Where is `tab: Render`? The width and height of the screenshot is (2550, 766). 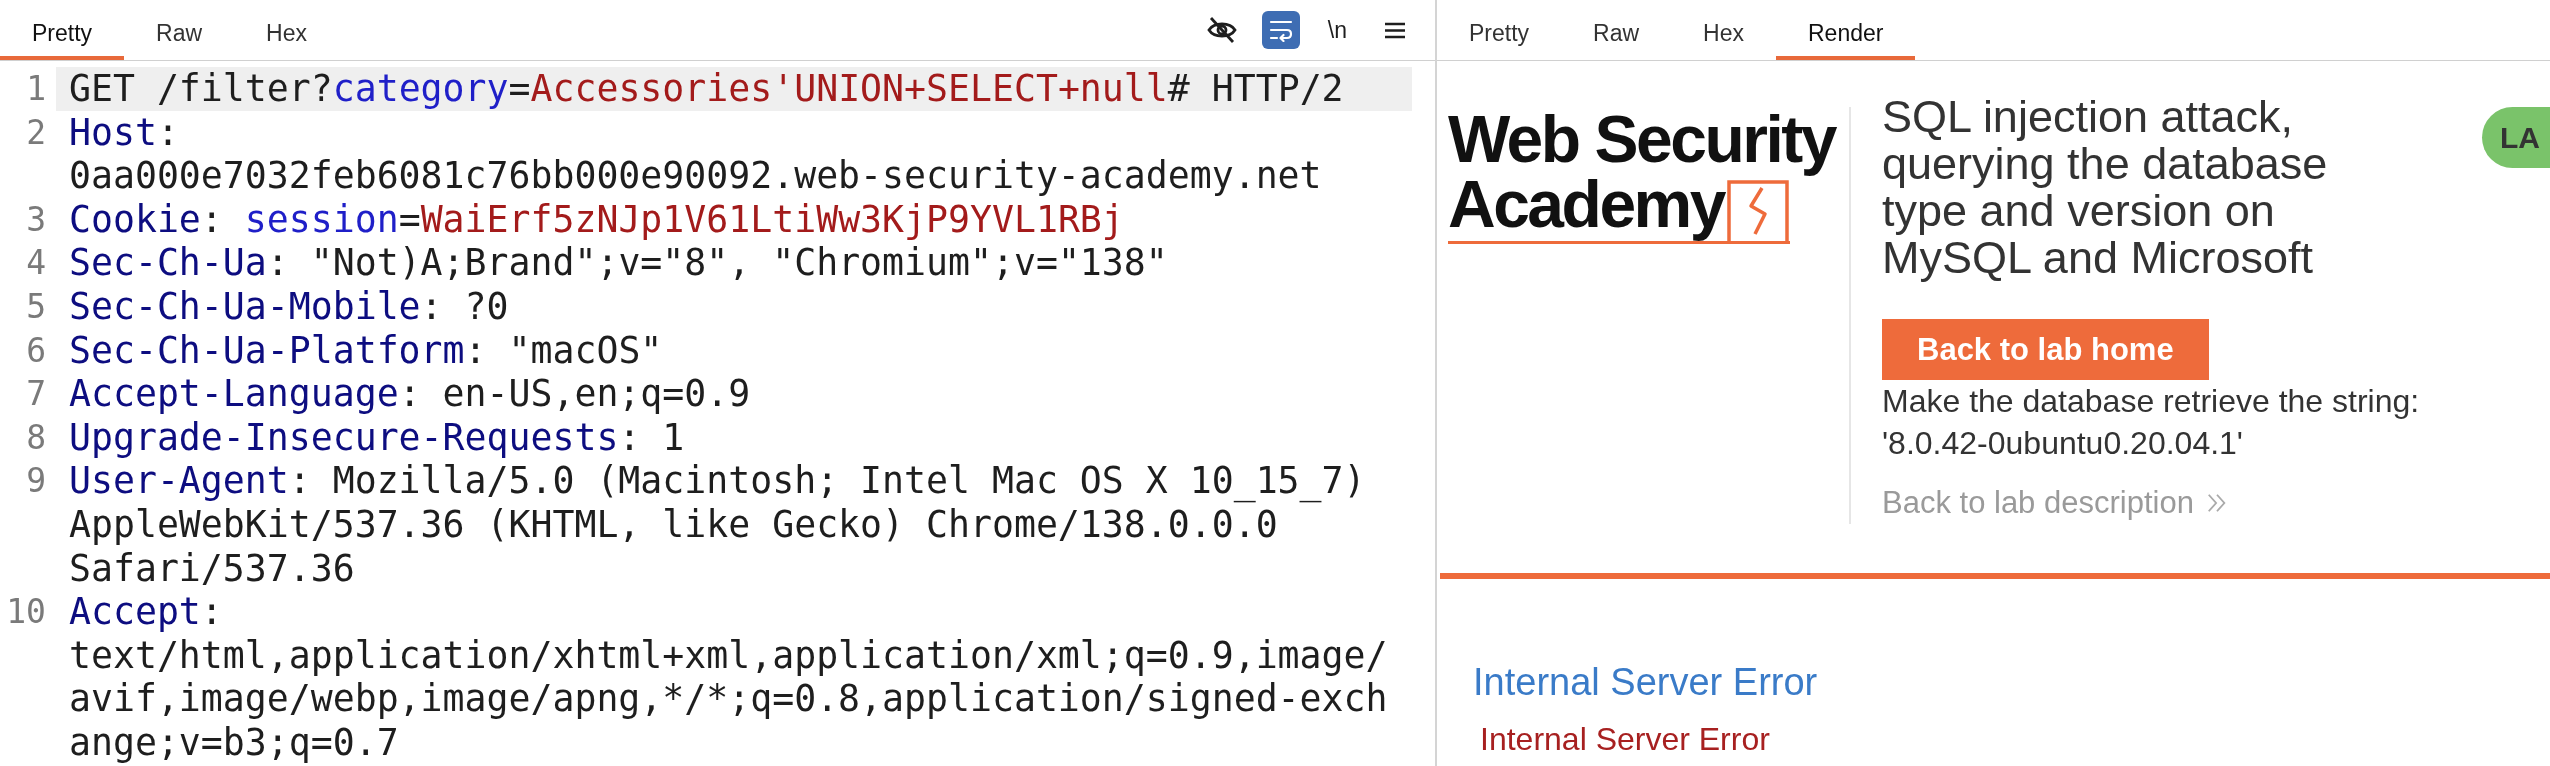
tab: Render is located at coordinates (1846, 30).